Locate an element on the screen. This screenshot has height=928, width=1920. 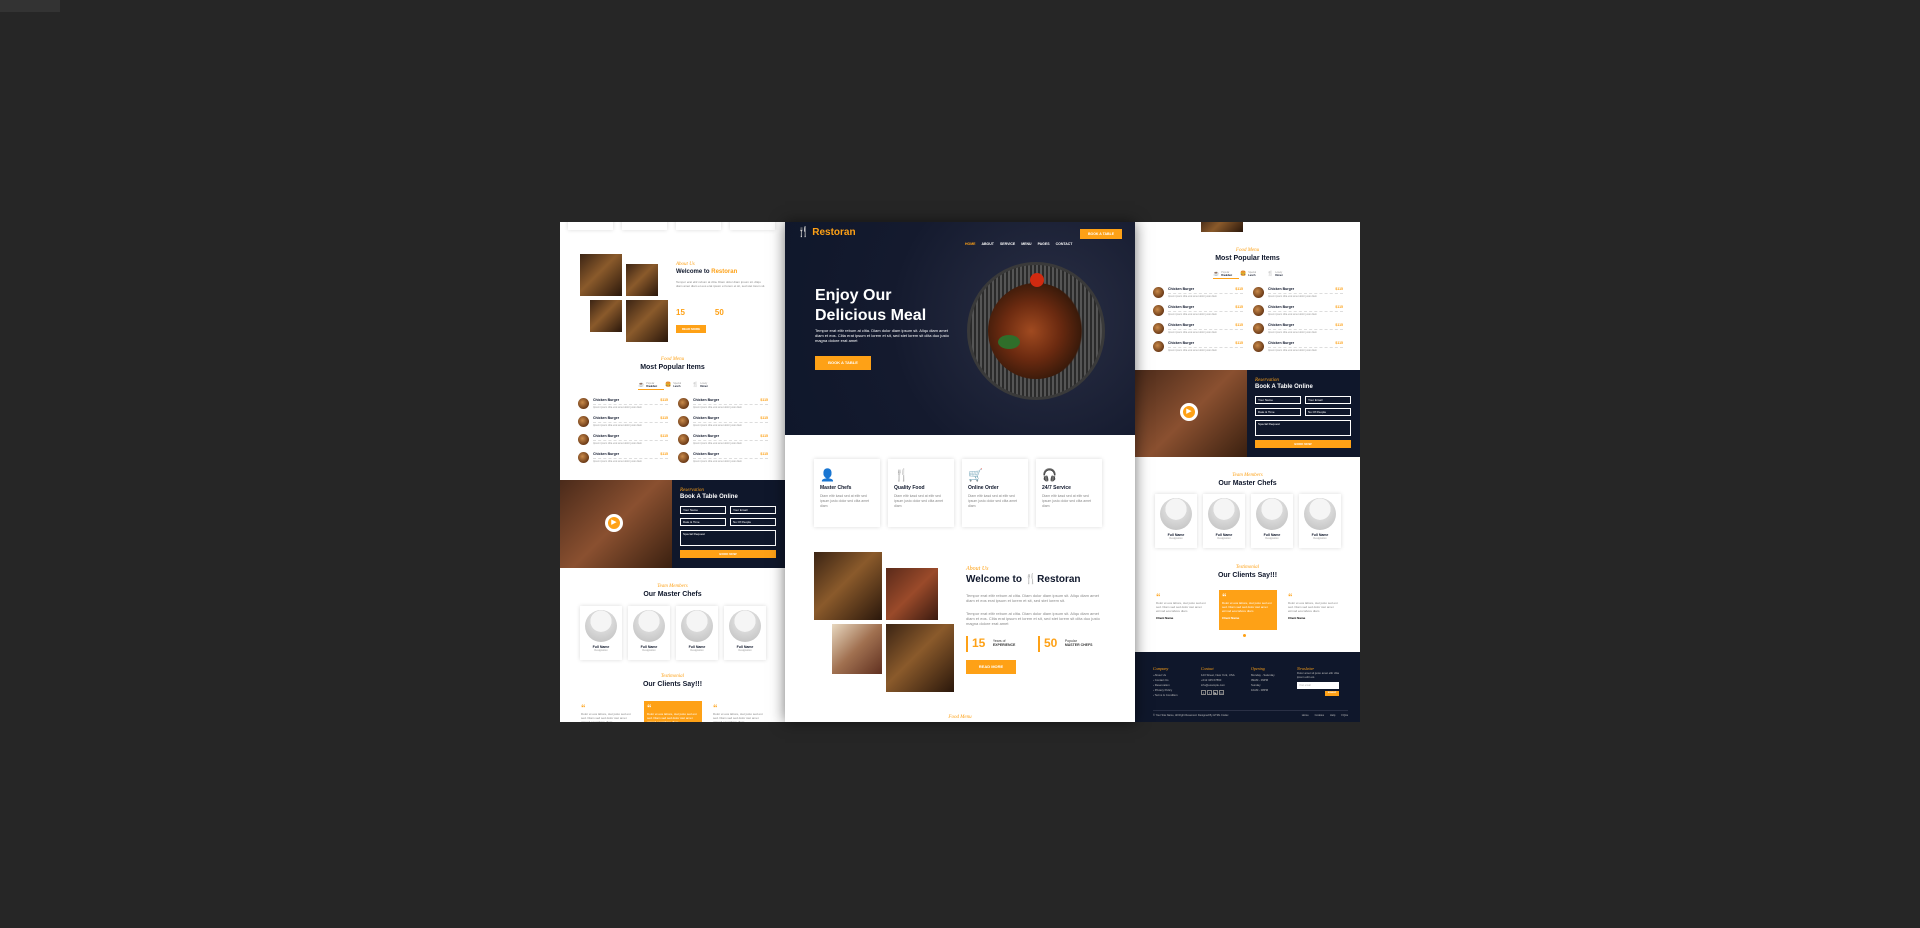
menu-tab-big: Dinner is located at coordinates (704, 386).